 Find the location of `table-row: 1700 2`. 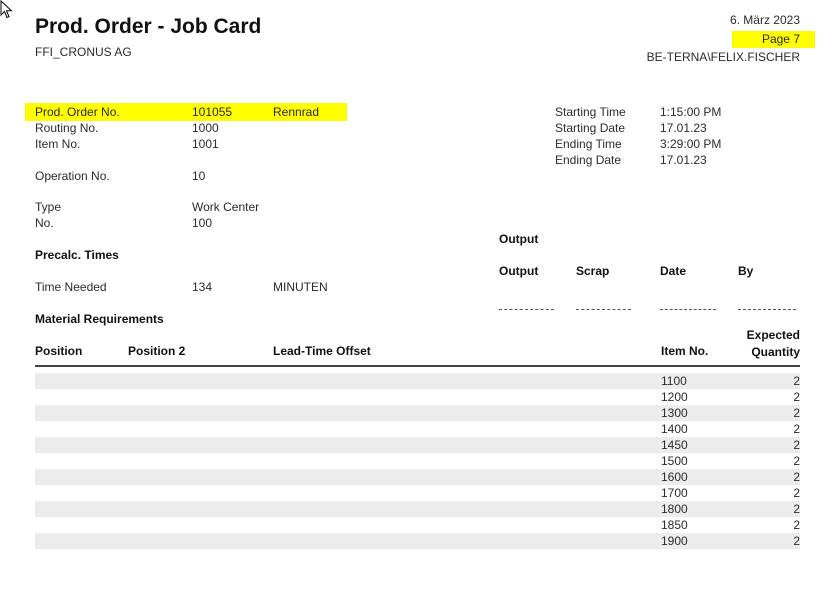

table-row: 1700 2 is located at coordinates (417, 493).